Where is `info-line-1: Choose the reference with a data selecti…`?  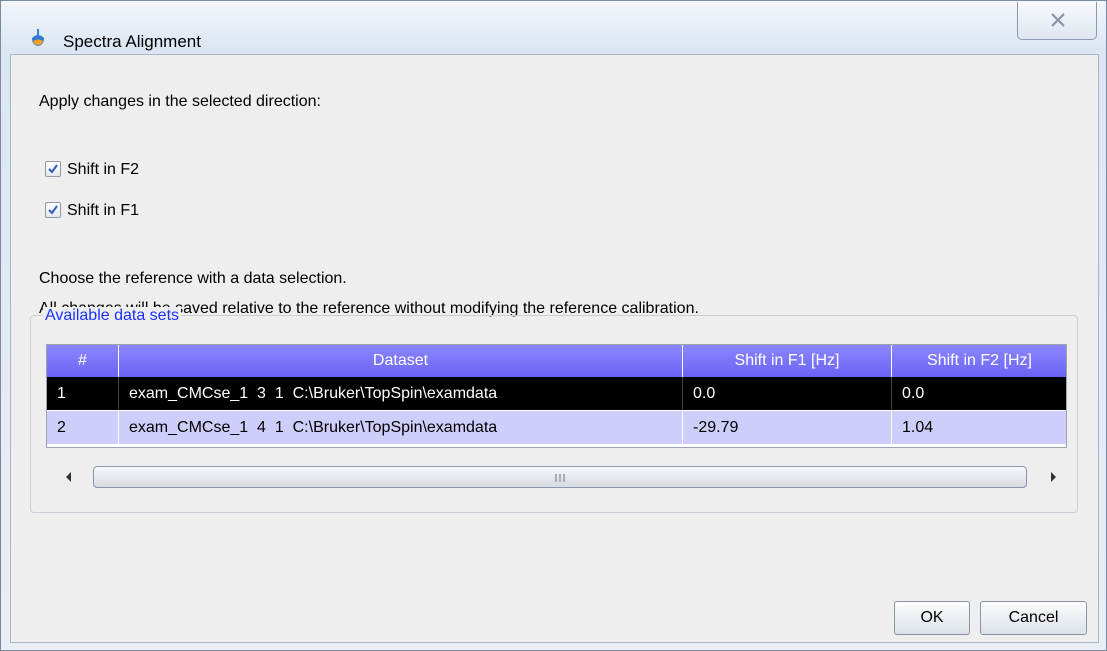 info-line-1: Choose the reference with a data selecti… is located at coordinates (193, 278).